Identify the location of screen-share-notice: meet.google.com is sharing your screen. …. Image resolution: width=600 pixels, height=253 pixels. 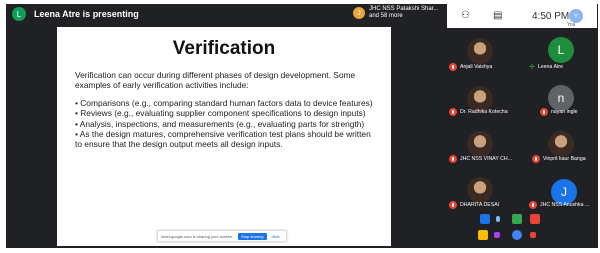
(222, 236).